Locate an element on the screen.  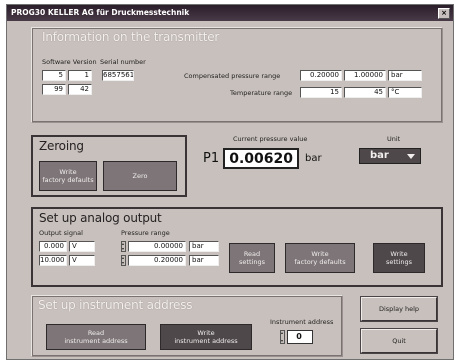
read-settings-button: Read settings is located at coordinates (252, 258).